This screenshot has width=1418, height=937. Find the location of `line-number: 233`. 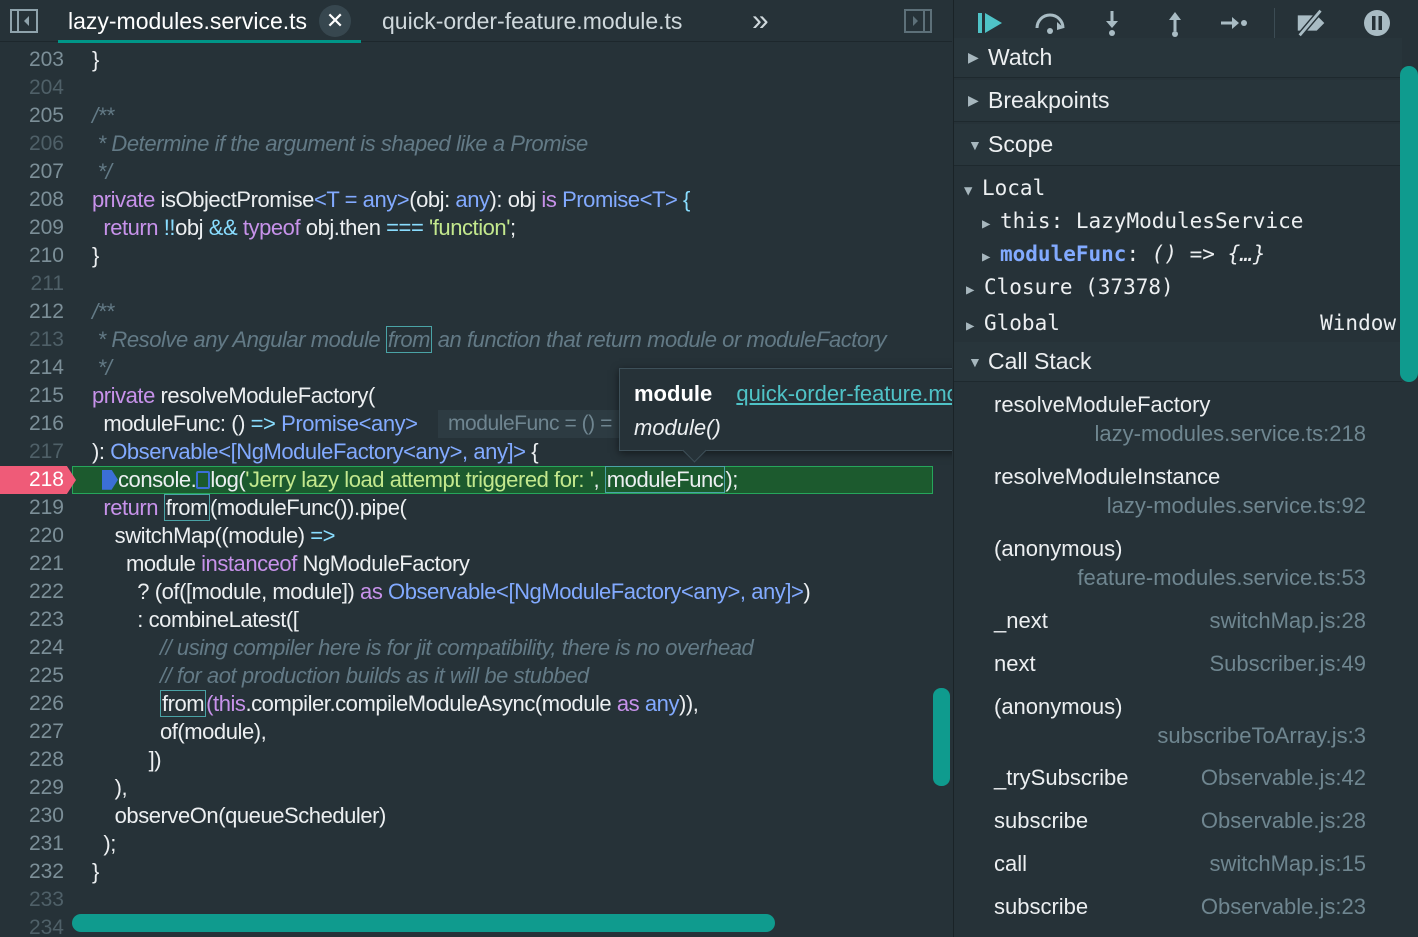

line-number: 233 is located at coordinates (32, 900).